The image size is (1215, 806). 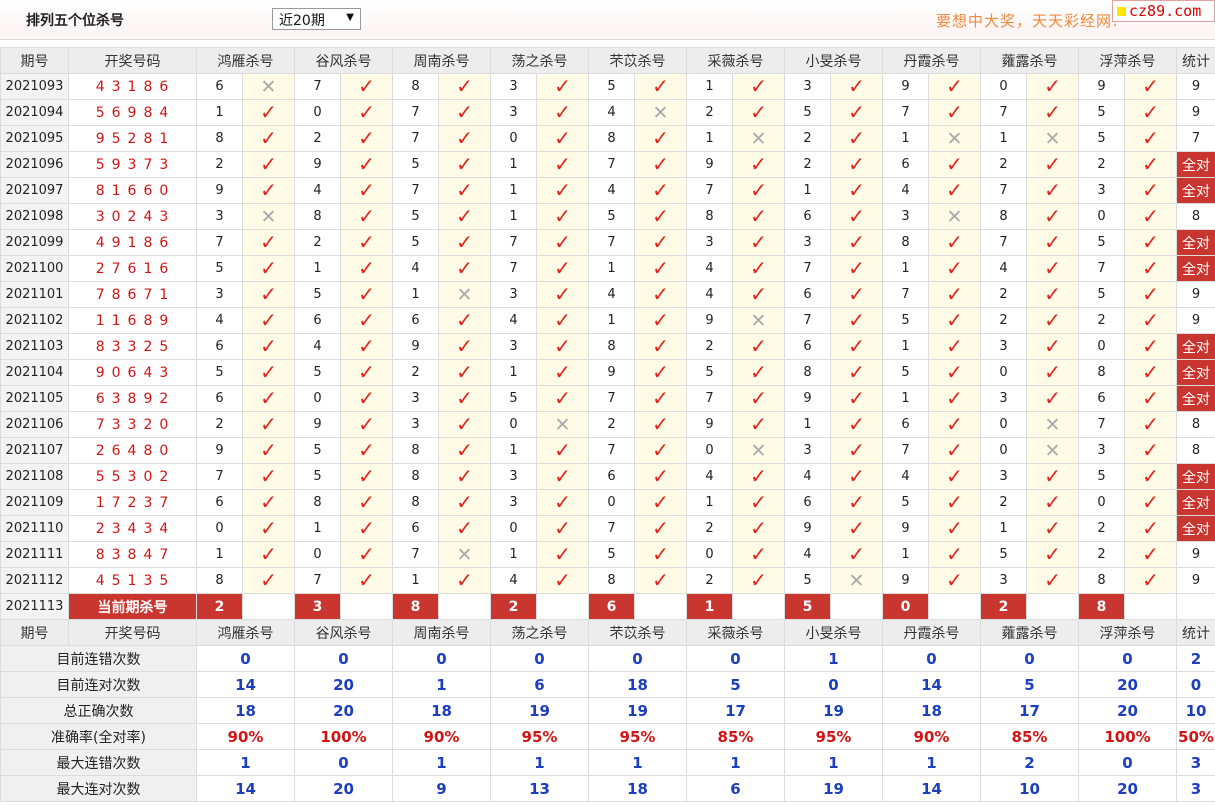 What do you see at coordinates (709, 268) in the screenshot?
I see `kill-number: 4` at bounding box center [709, 268].